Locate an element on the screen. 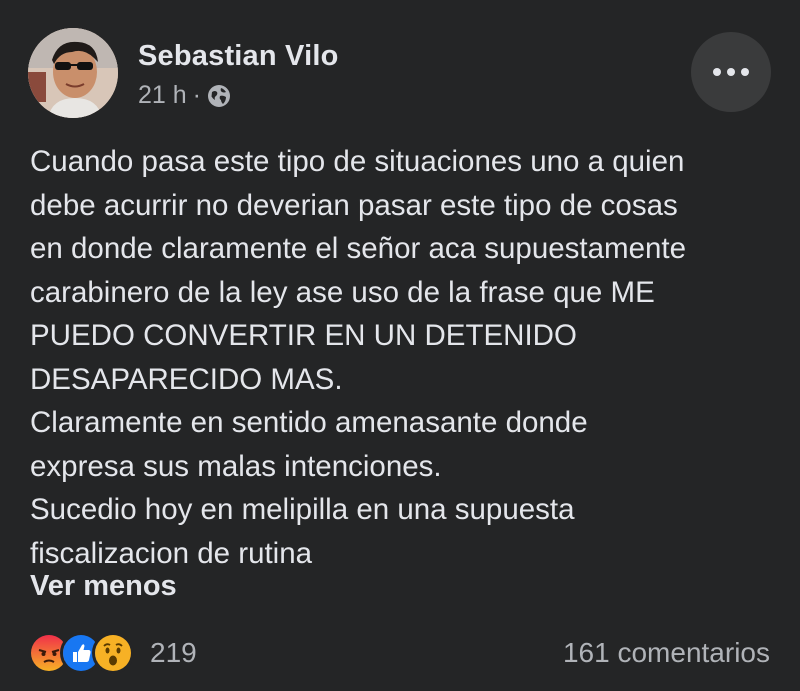 Image resolution: width=800 pixels, height=691 pixels. avatar is located at coordinates (73, 73).